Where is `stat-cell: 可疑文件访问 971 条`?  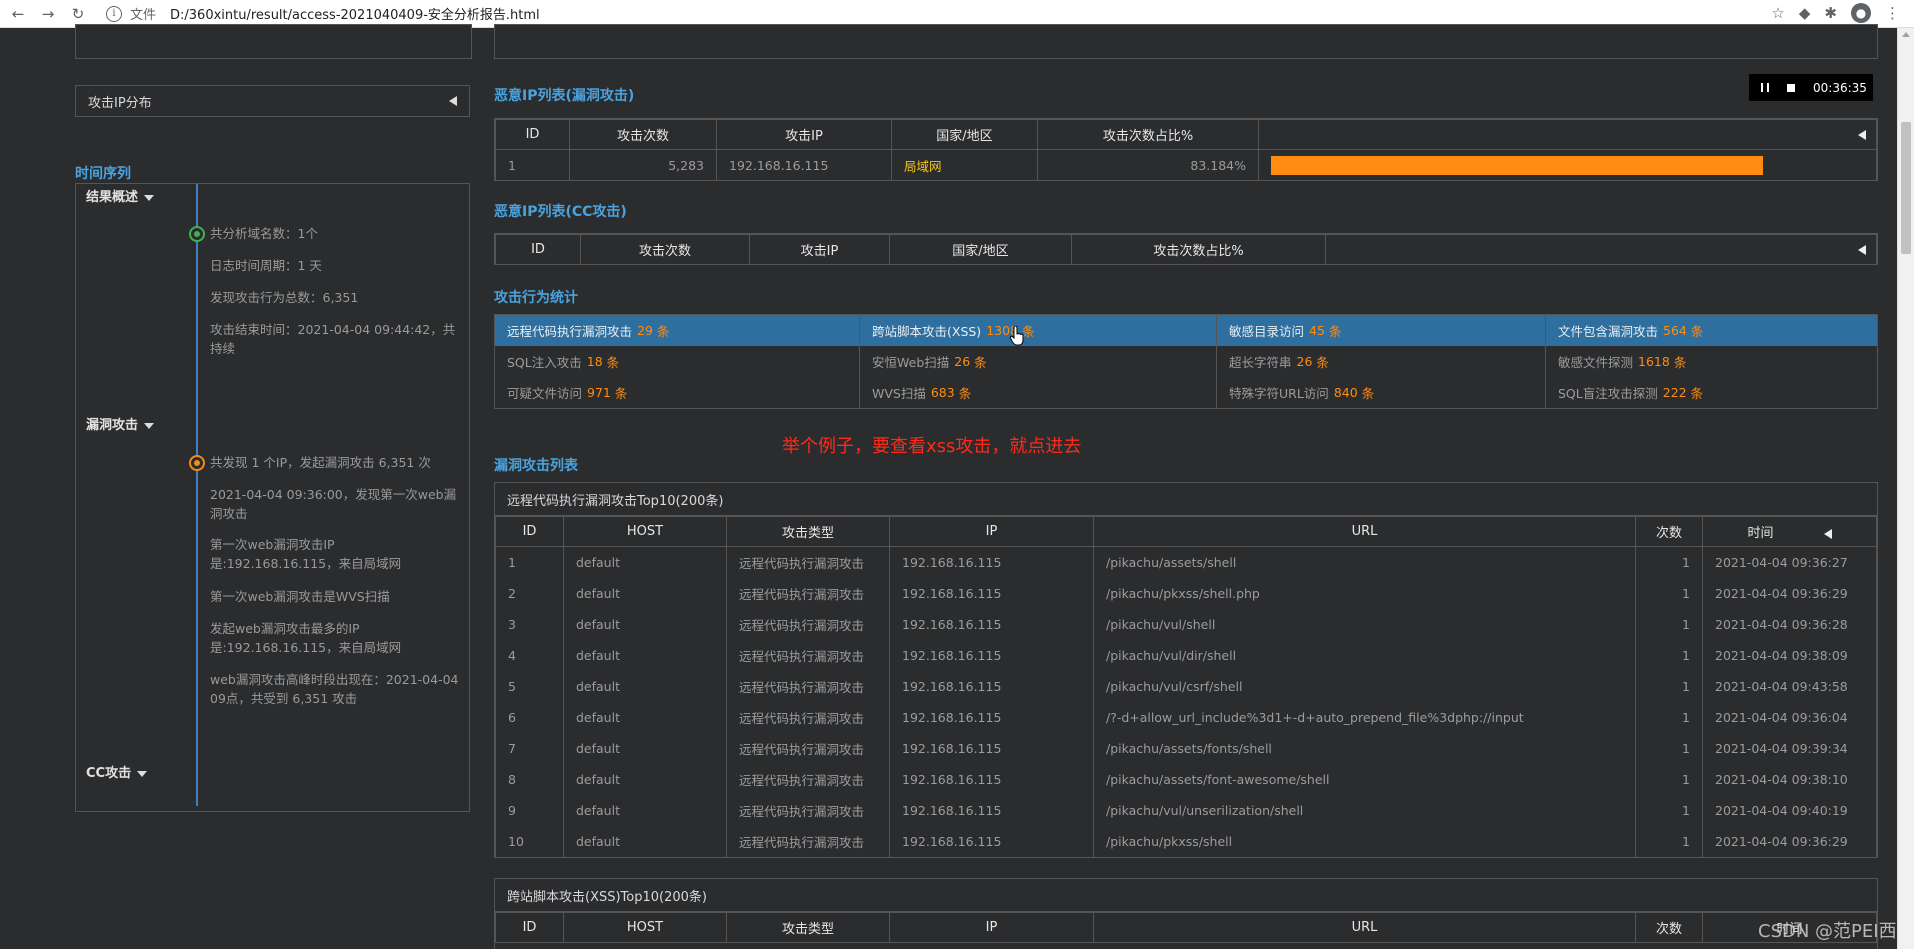
stat-cell: 可疑文件访问 971 条 is located at coordinates (677, 392).